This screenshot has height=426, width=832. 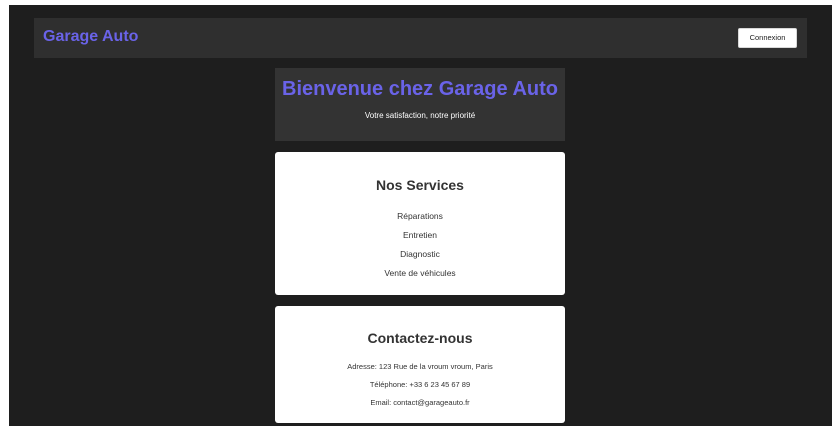 I want to click on hero-title: Bienvenue chez Garage Auto, so click(x=420, y=89).